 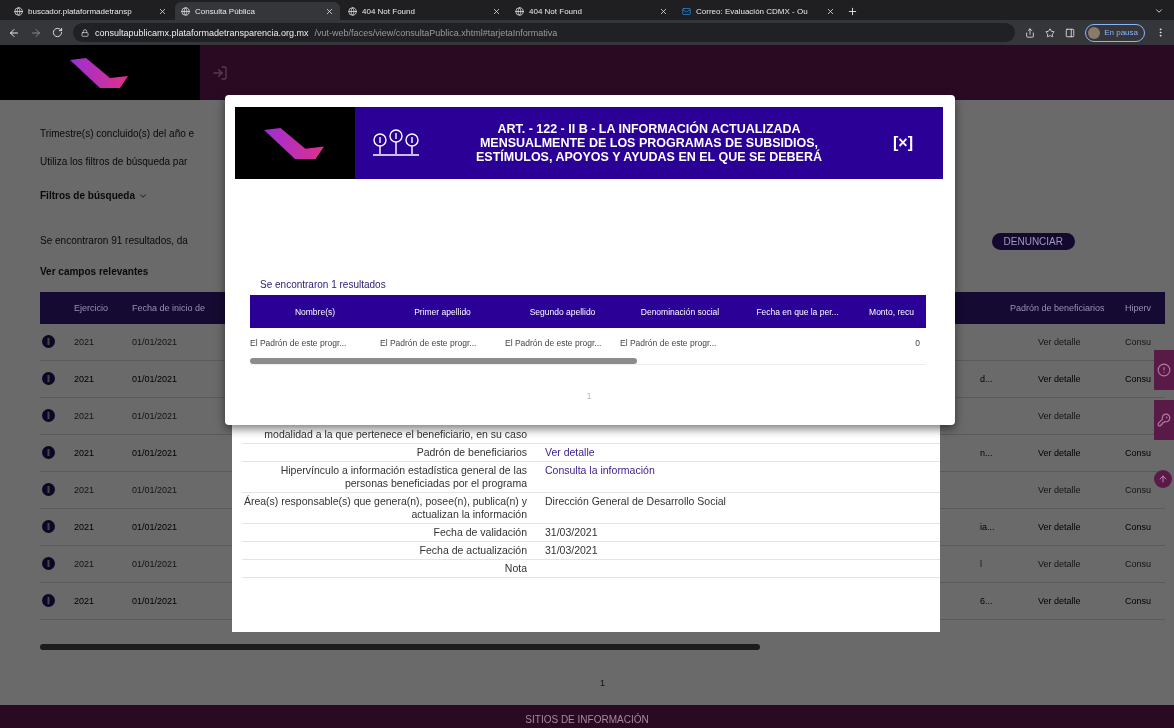 What do you see at coordinates (852, 11) in the screenshot?
I see `add-icon` at bounding box center [852, 11].